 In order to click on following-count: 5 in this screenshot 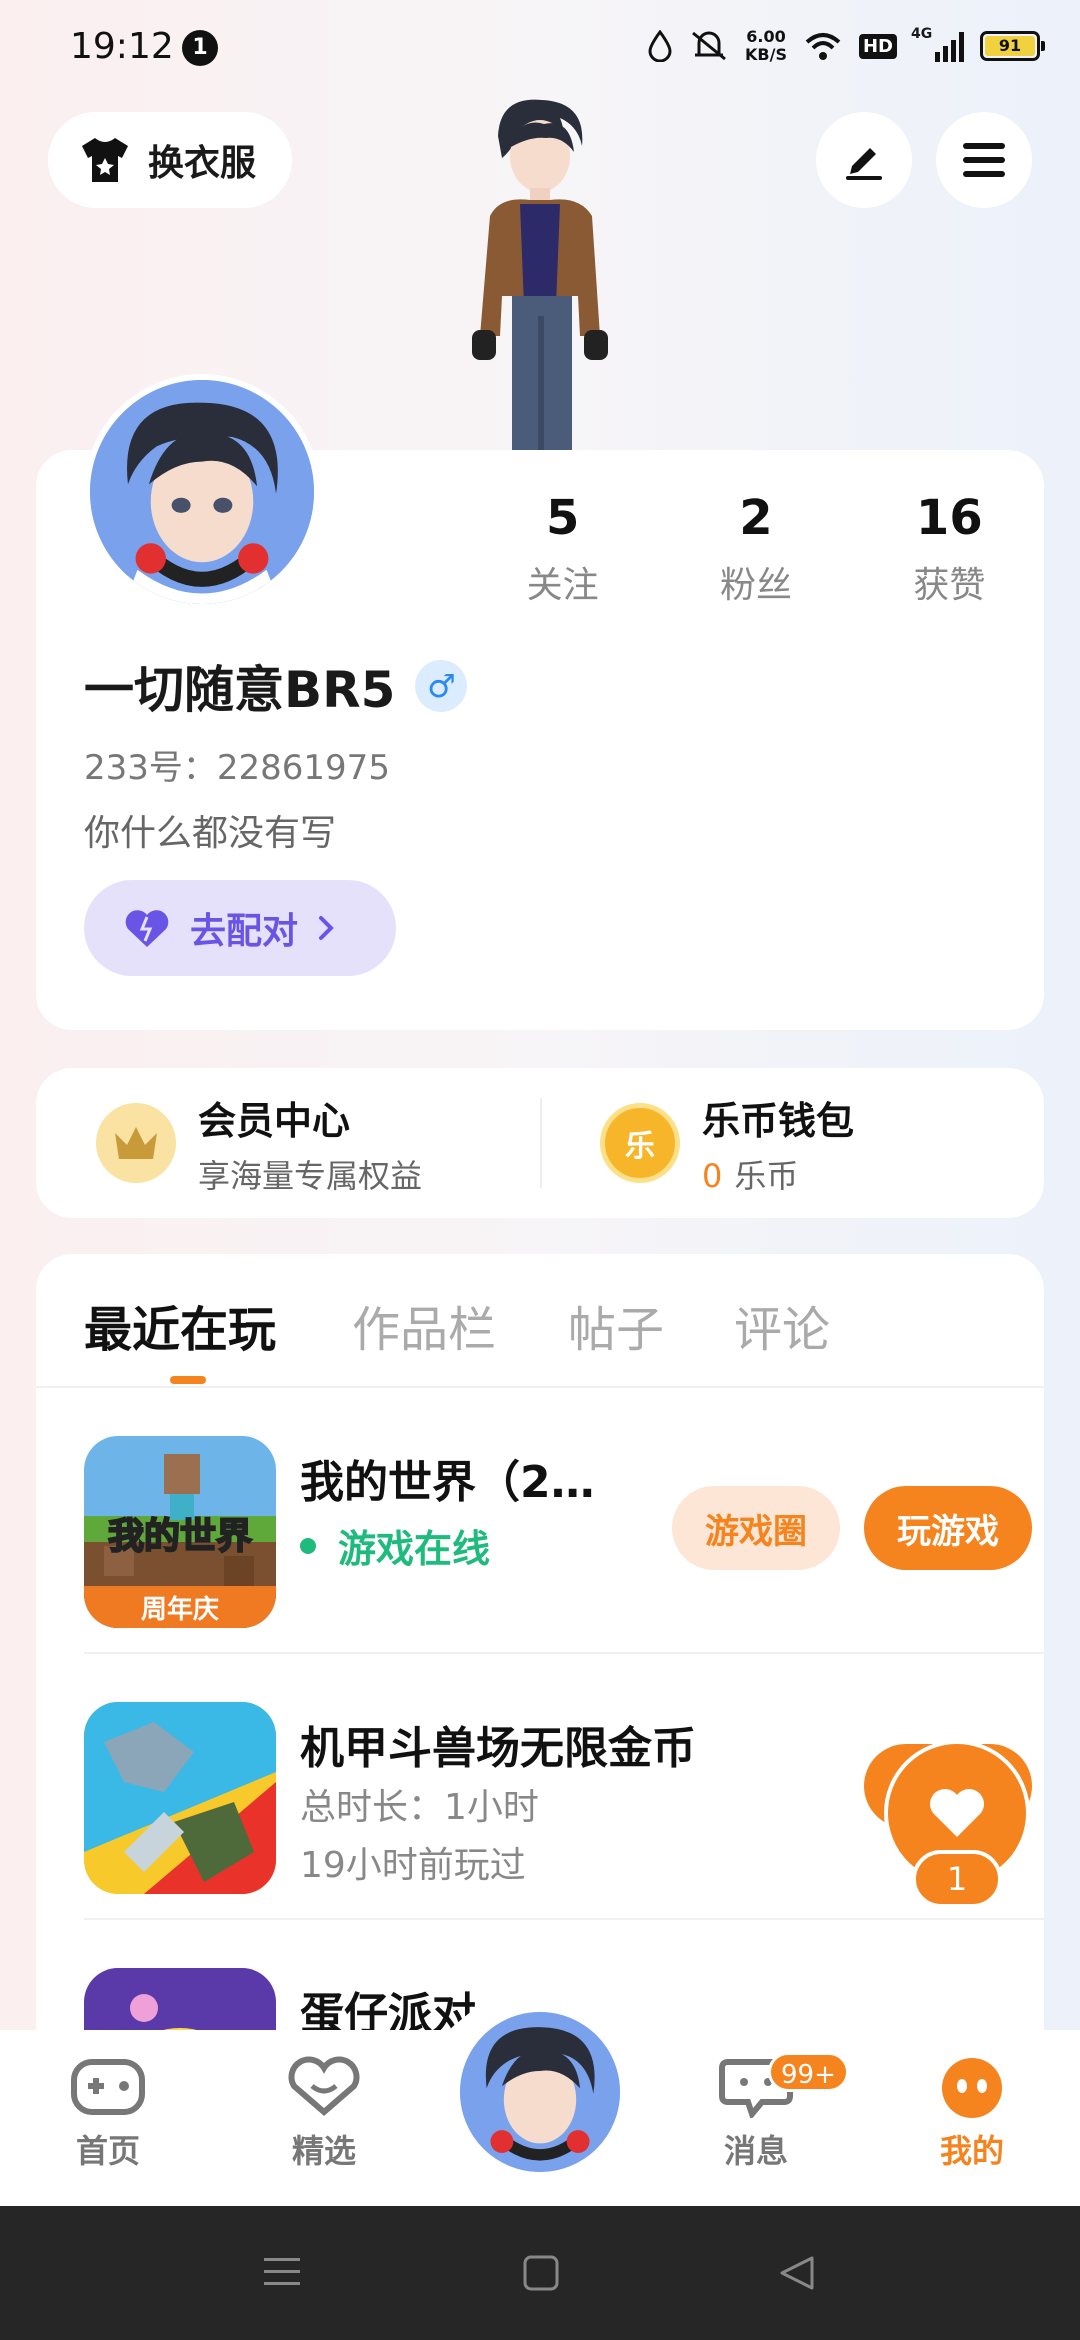, I will do `click(562, 518)`.